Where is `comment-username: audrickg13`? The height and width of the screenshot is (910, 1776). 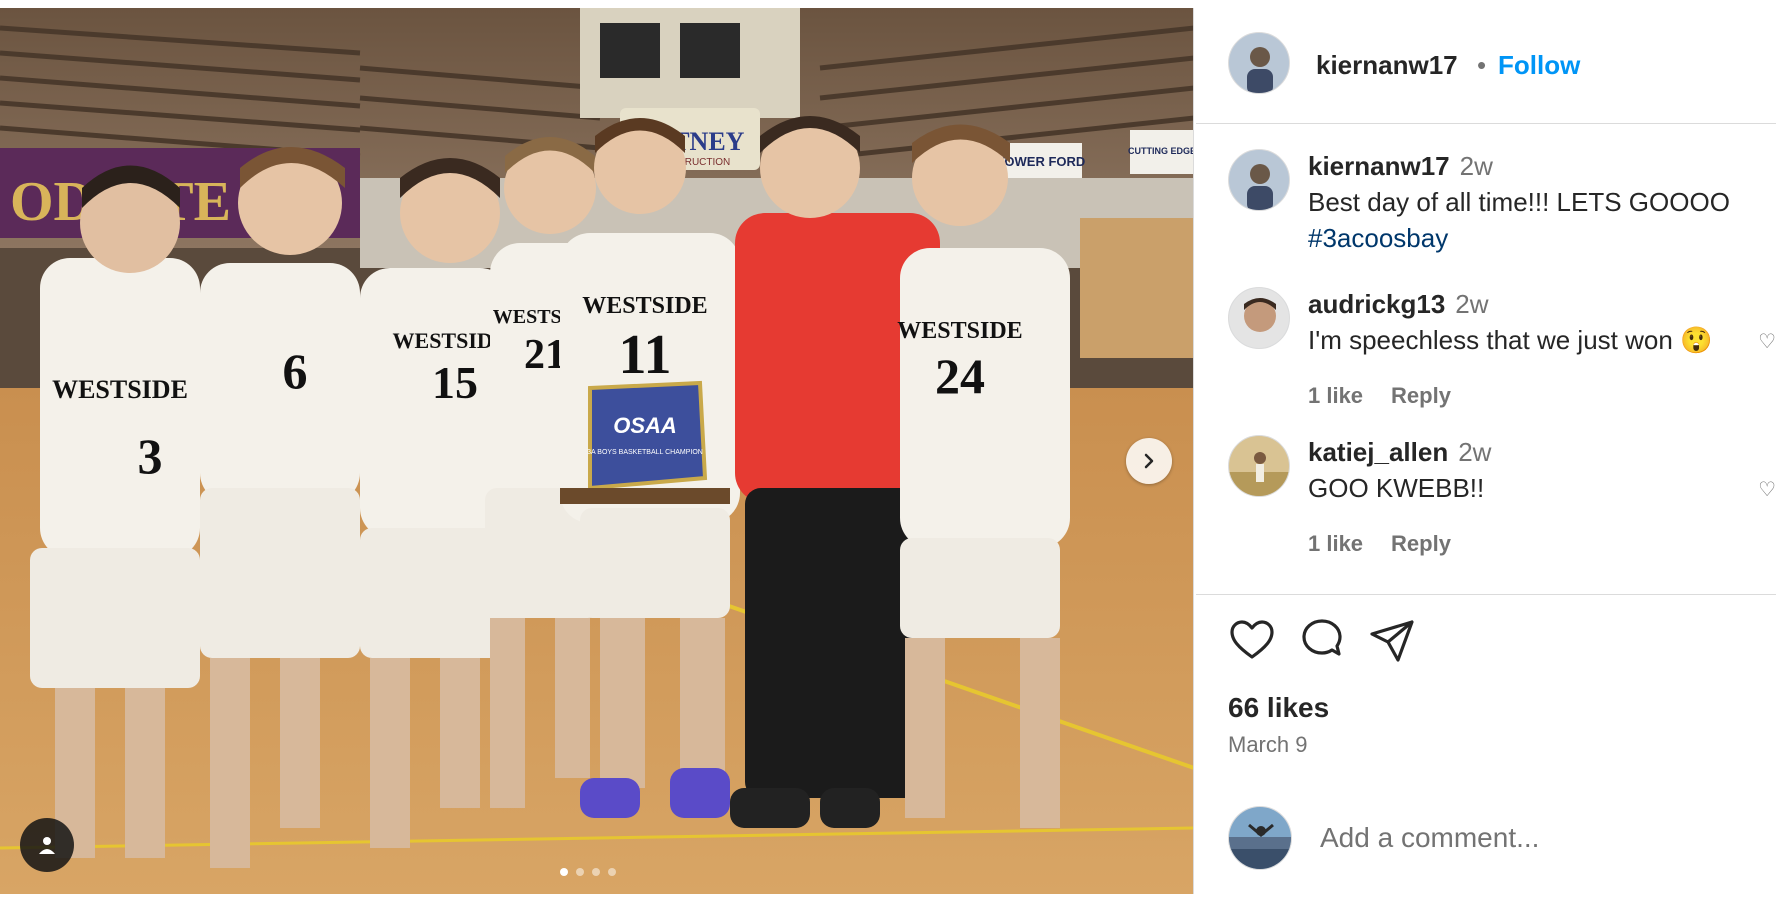 comment-username: audrickg13 is located at coordinates (1376, 304).